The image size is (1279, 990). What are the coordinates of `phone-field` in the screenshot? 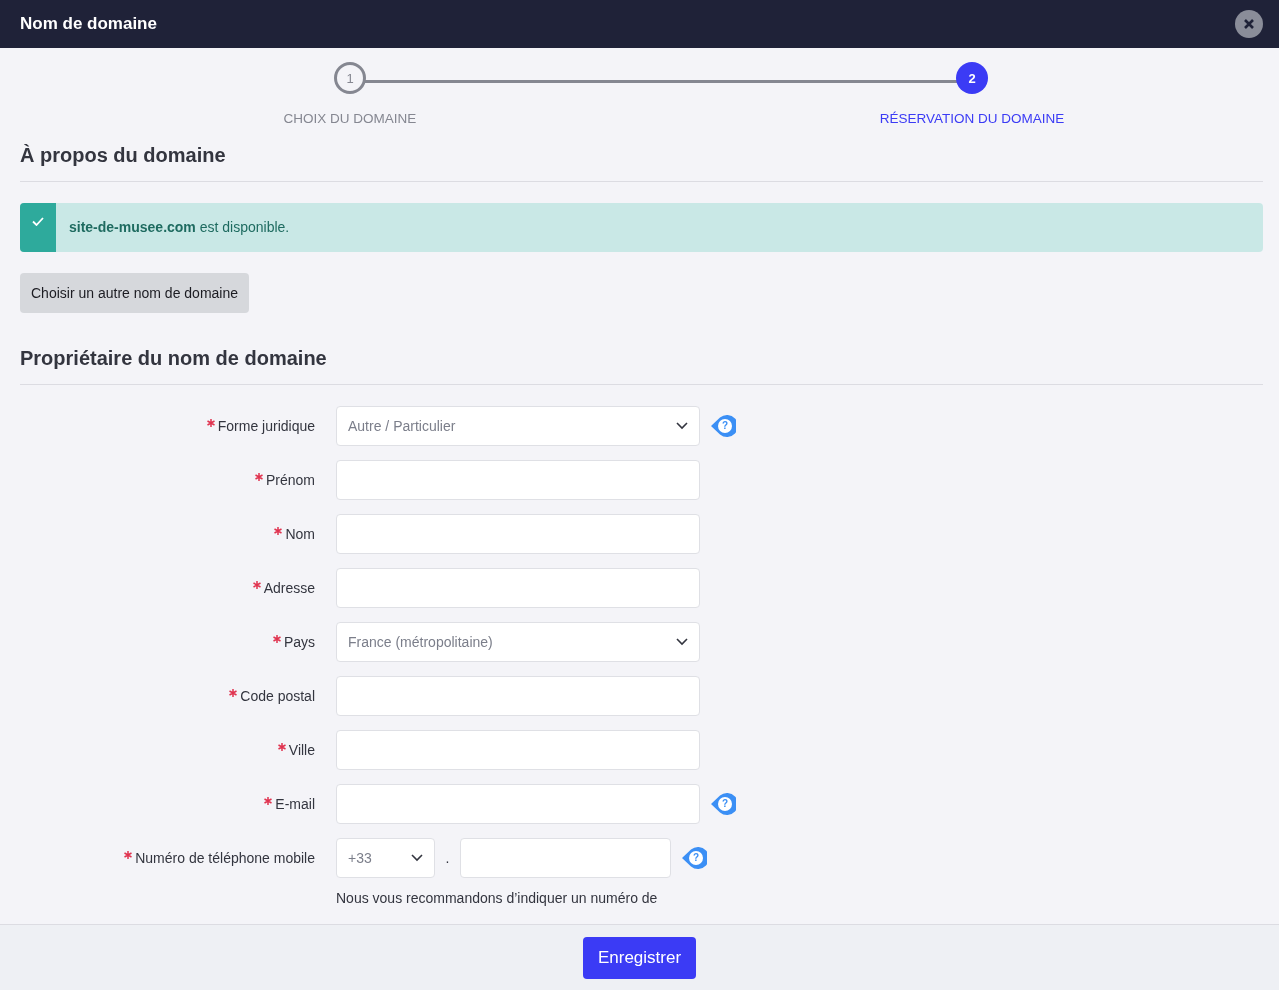 It's located at (565, 858).